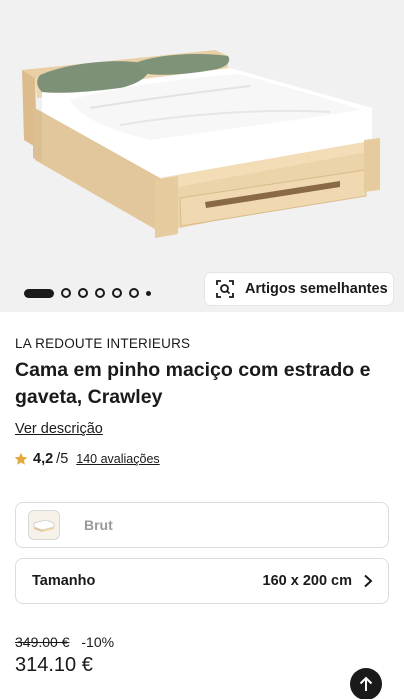  Describe the element at coordinates (64, 581) in the screenshot. I see `size-label: Tamanho` at that location.